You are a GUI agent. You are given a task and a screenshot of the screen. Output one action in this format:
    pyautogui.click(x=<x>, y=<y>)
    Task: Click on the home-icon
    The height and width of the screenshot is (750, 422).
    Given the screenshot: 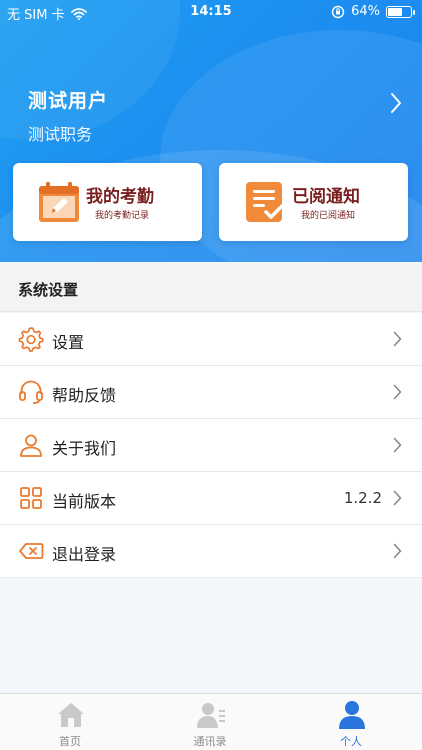 What is the action you would take?
    pyautogui.click(x=71, y=715)
    